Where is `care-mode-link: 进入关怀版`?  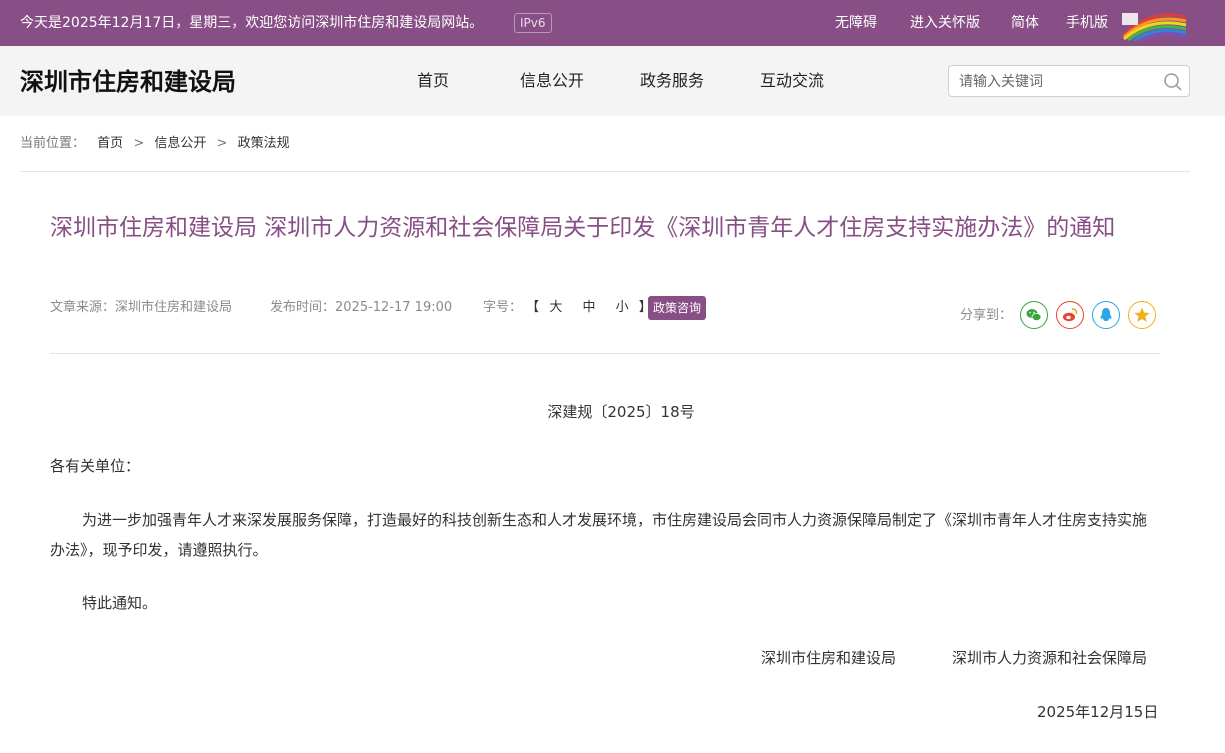
care-mode-link: 进入关怀版 is located at coordinates (945, 23).